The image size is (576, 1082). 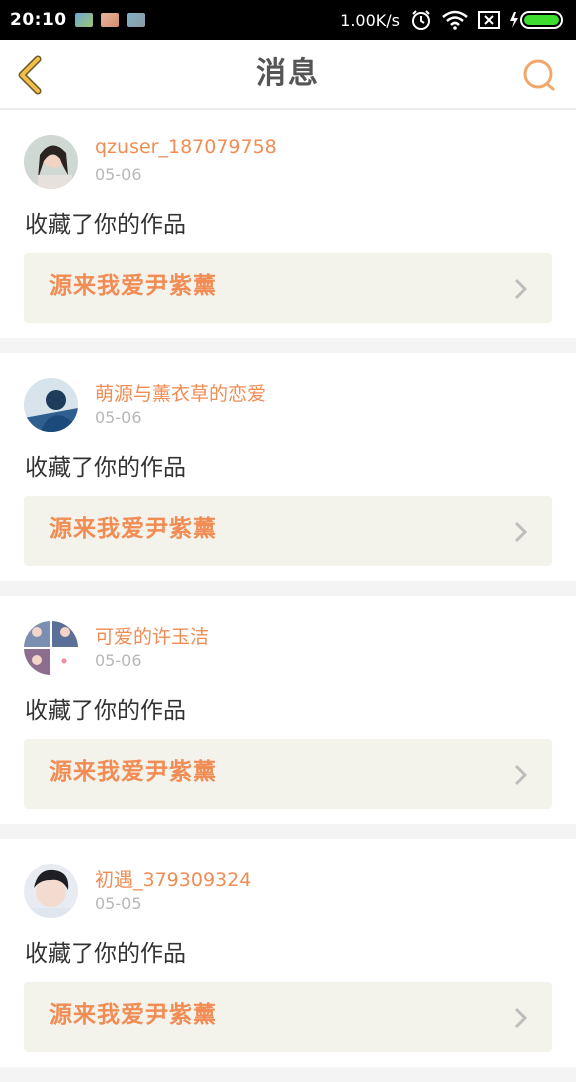 I want to click on search-button, so click(x=539, y=75).